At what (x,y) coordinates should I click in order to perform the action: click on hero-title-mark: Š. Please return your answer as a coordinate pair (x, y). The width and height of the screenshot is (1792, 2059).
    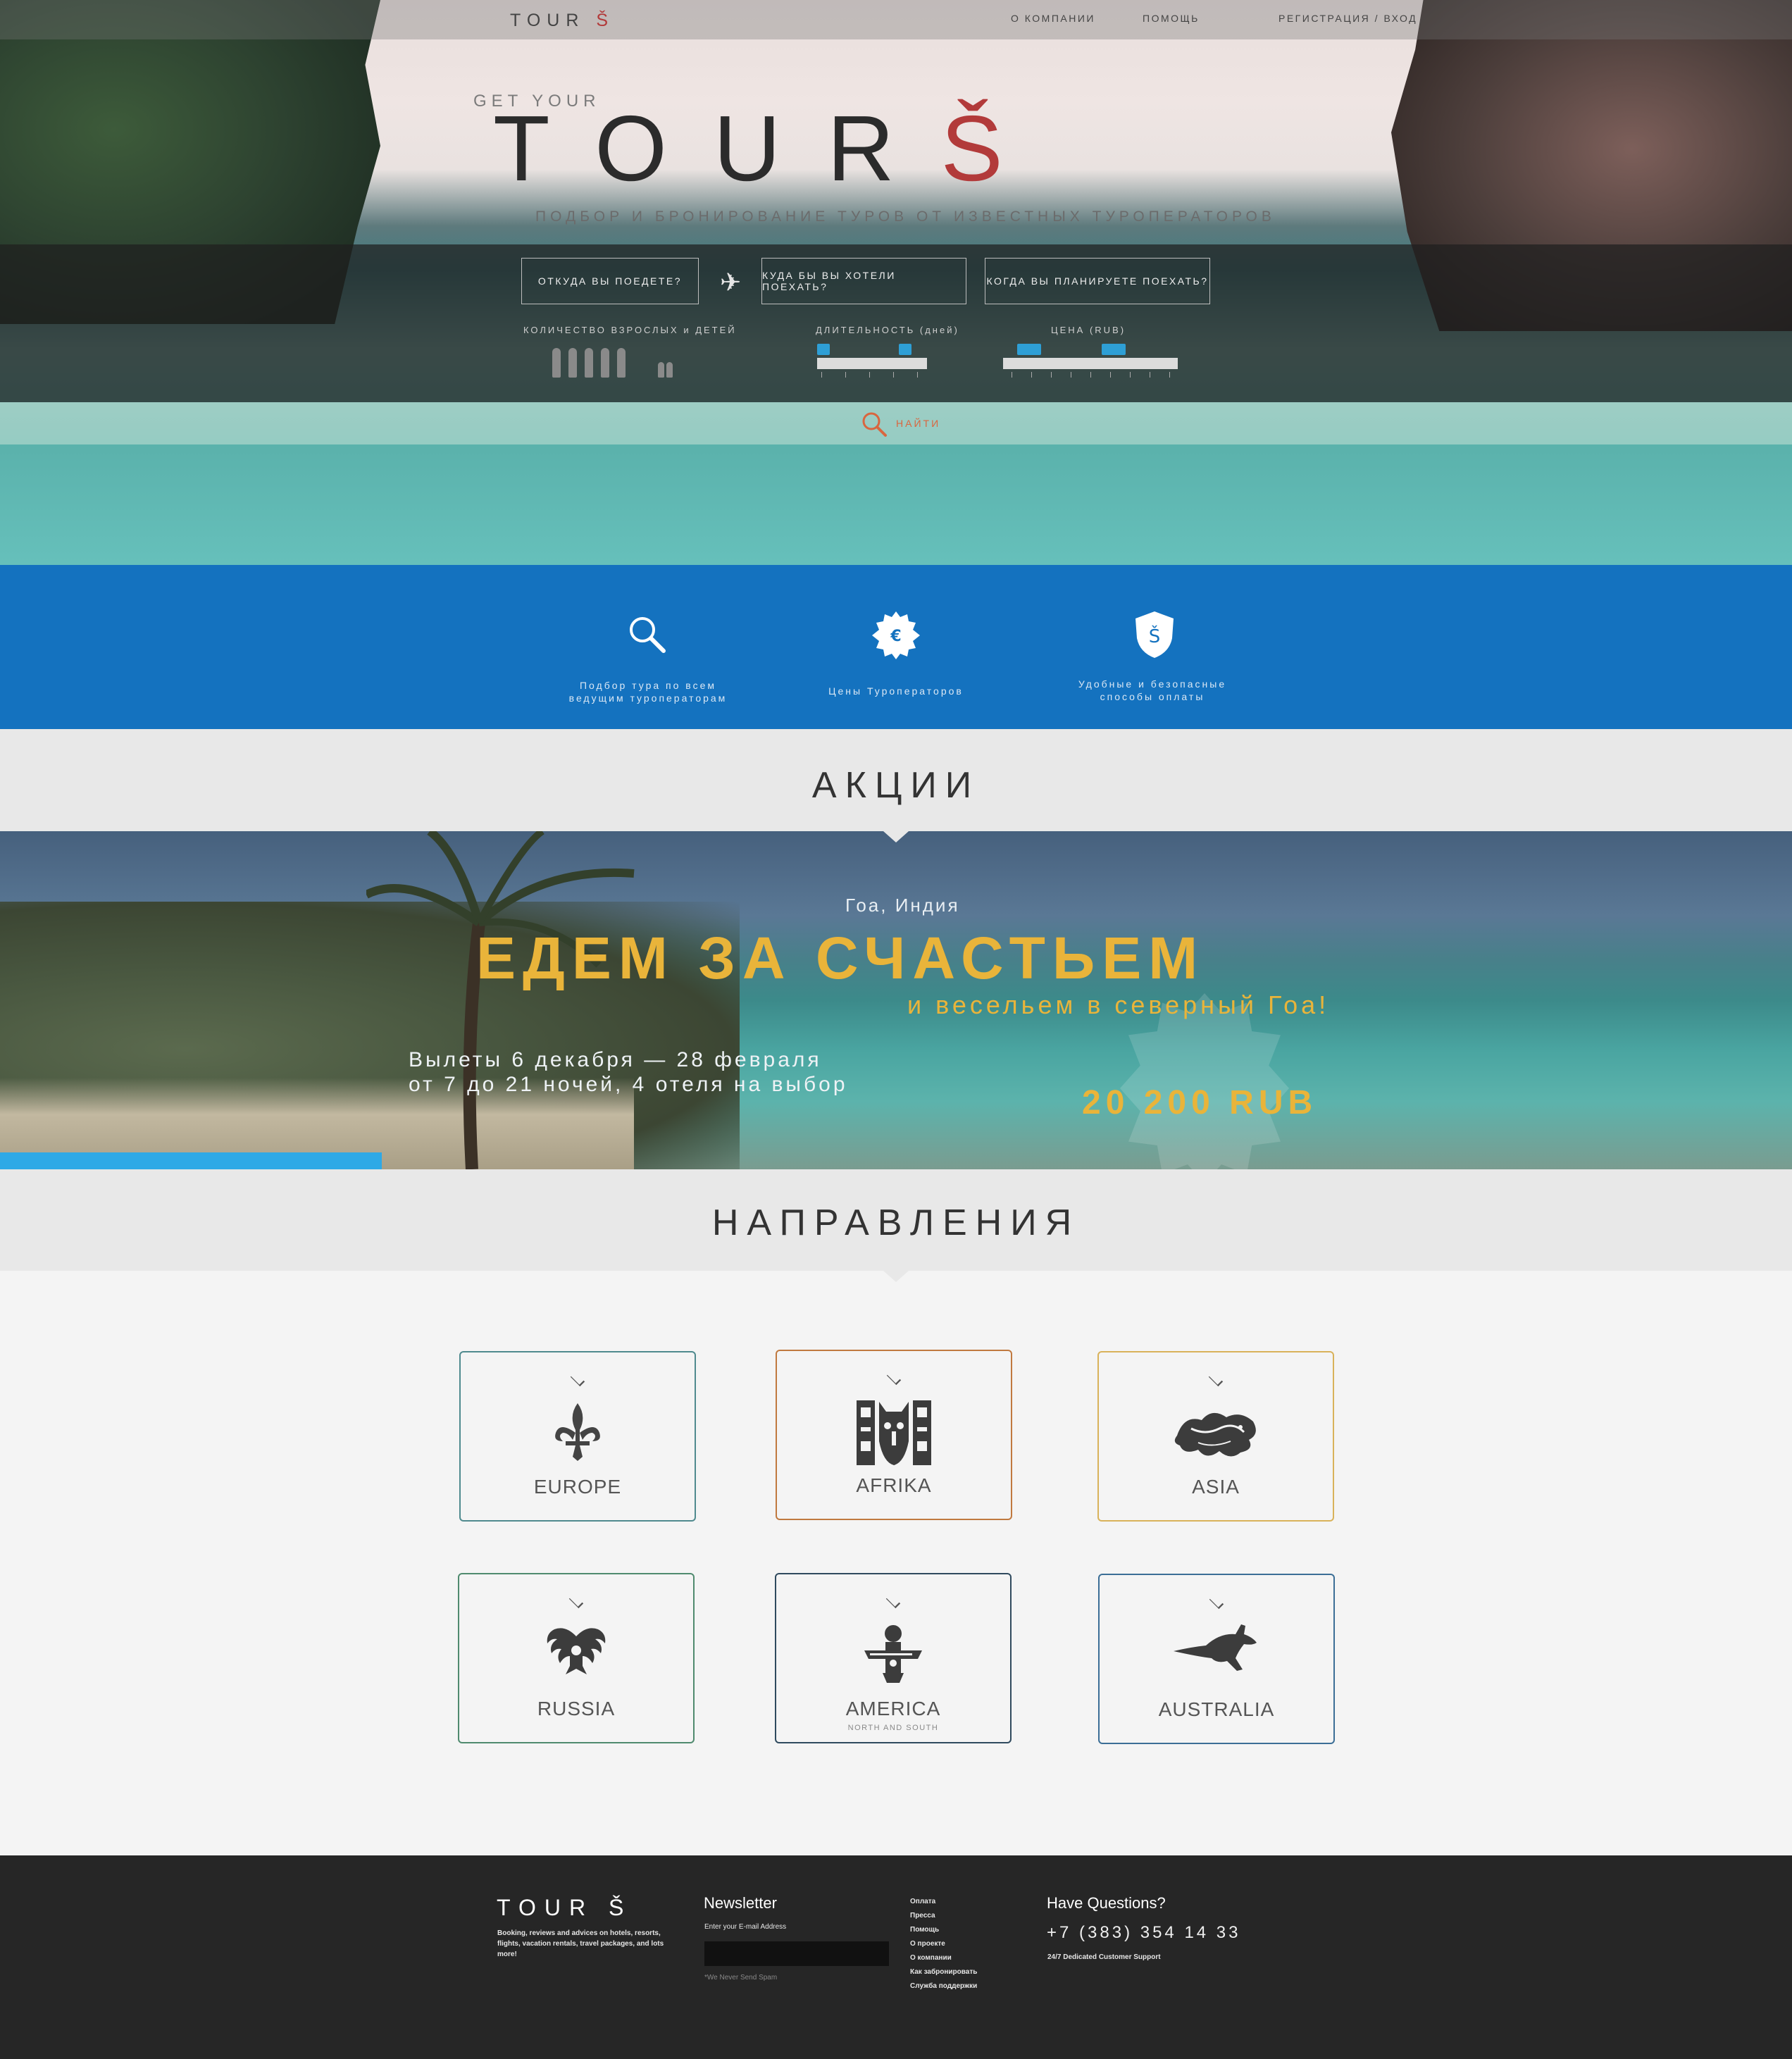
    Looking at the image, I should click on (995, 148).